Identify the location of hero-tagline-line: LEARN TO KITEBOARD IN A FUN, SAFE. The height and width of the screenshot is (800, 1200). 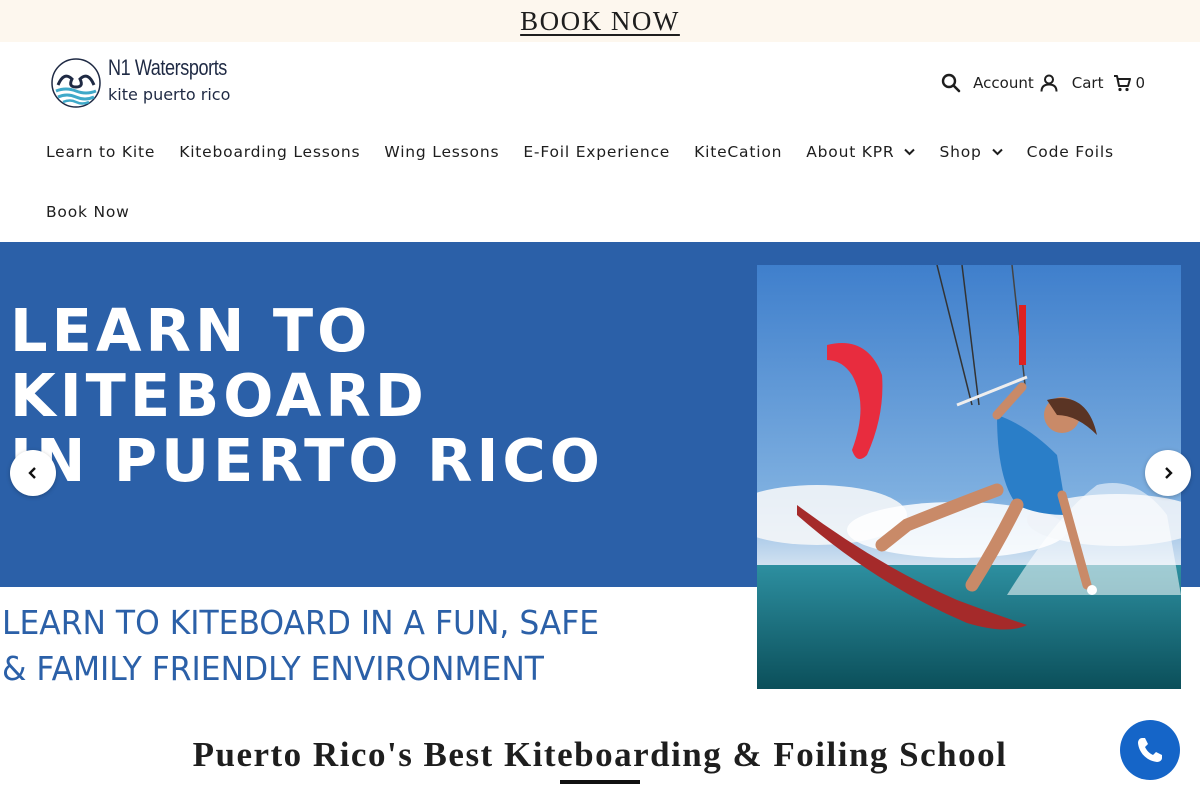
(301, 622).